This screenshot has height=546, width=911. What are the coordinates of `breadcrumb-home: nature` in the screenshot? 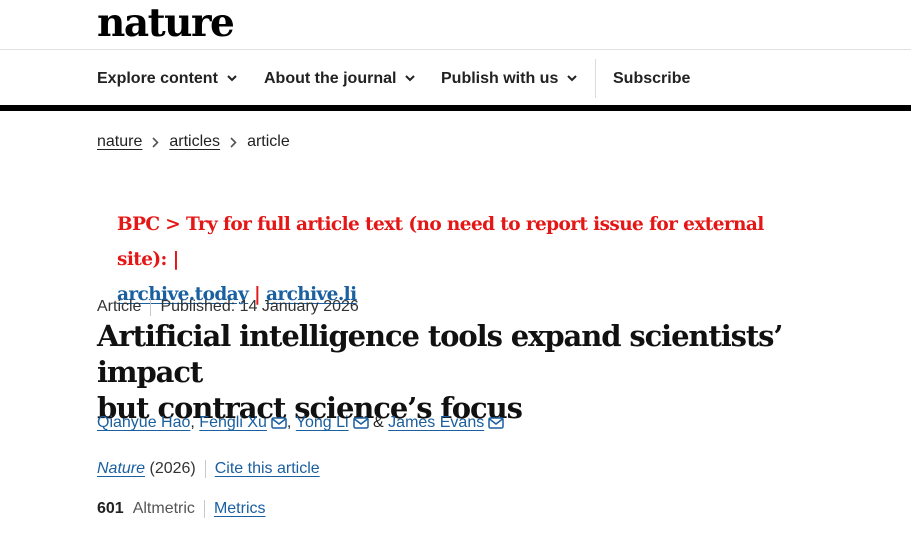 It's located at (119, 142).